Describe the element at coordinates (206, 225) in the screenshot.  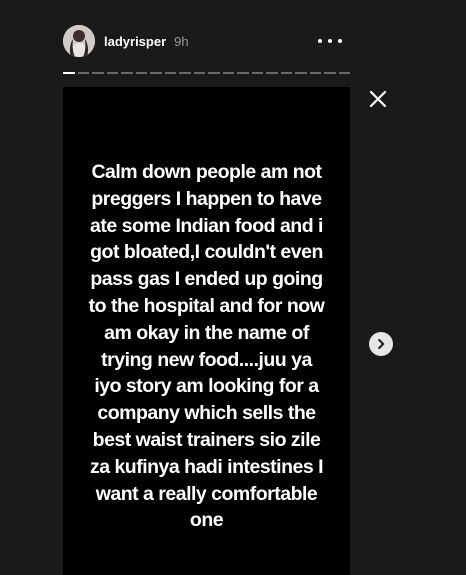
I see `story-text-line: ate some Indian food and i` at that location.